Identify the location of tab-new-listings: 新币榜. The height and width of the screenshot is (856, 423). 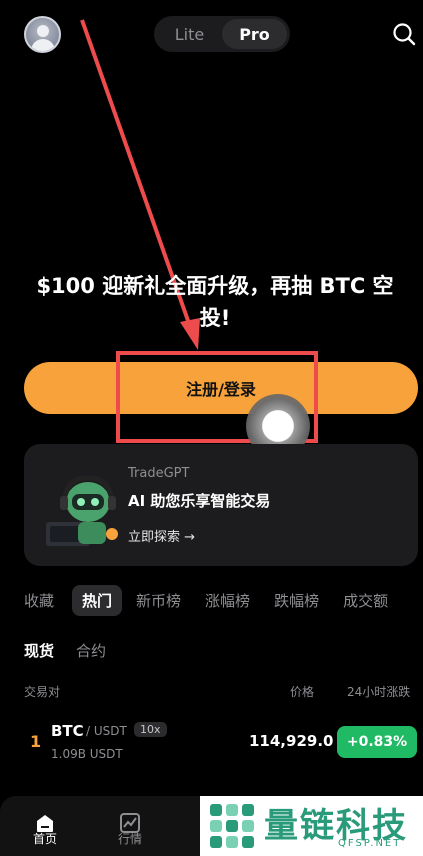
(158, 600).